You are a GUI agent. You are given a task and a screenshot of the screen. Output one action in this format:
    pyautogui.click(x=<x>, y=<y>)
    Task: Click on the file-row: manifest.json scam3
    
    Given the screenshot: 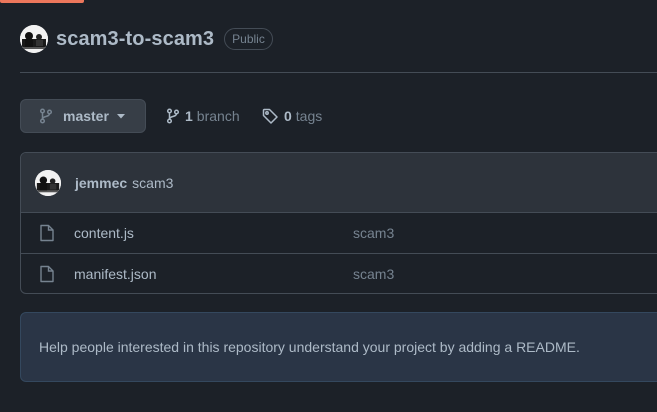 What is the action you would take?
    pyautogui.click(x=339, y=273)
    